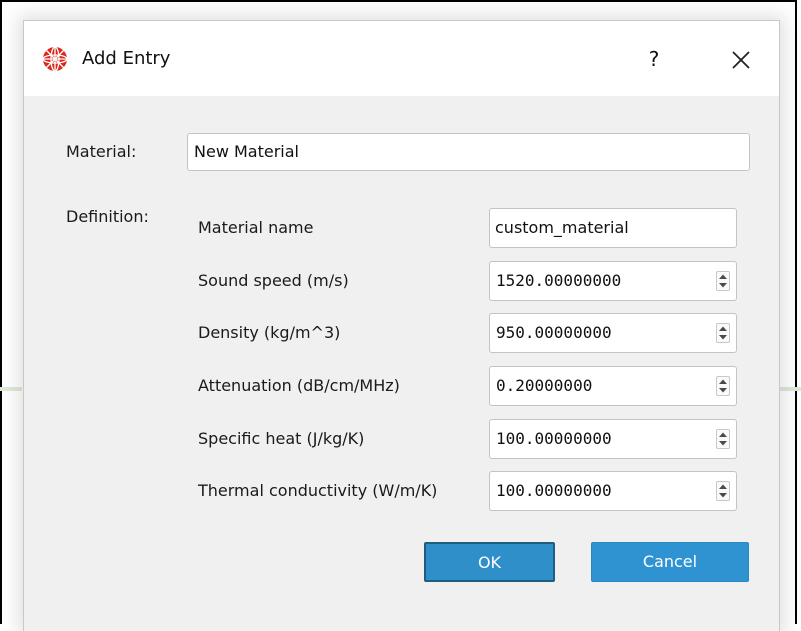 The height and width of the screenshot is (631, 801). What do you see at coordinates (613, 228) in the screenshot?
I see `material-name-input: custom_material` at bounding box center [613, 228].